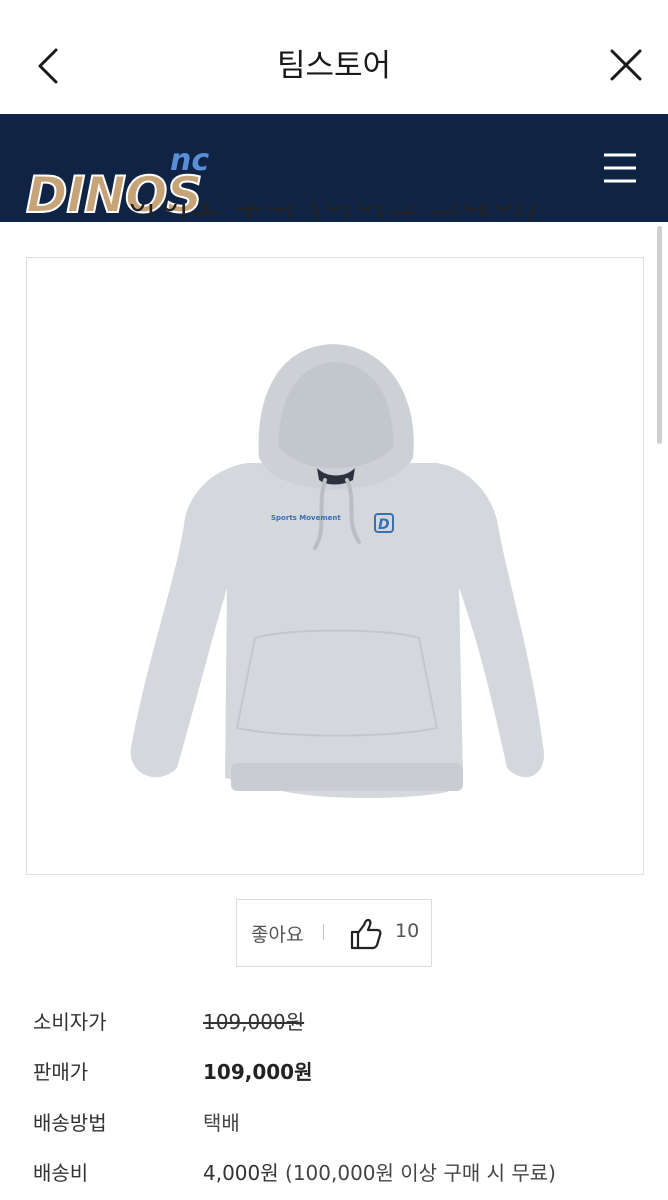  Describe the element at coordinates (258, 1072) in the screenshot. I see `sale-price-value: 109,000원` at that location.